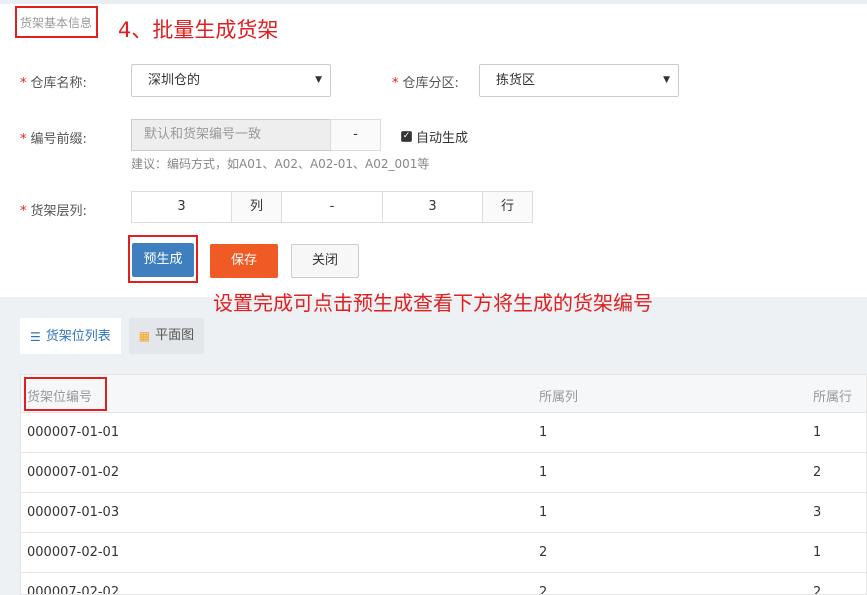 The width and height of the screenshot is (867, 595). I want to click on header-row: 所属行, so click(833, 397).